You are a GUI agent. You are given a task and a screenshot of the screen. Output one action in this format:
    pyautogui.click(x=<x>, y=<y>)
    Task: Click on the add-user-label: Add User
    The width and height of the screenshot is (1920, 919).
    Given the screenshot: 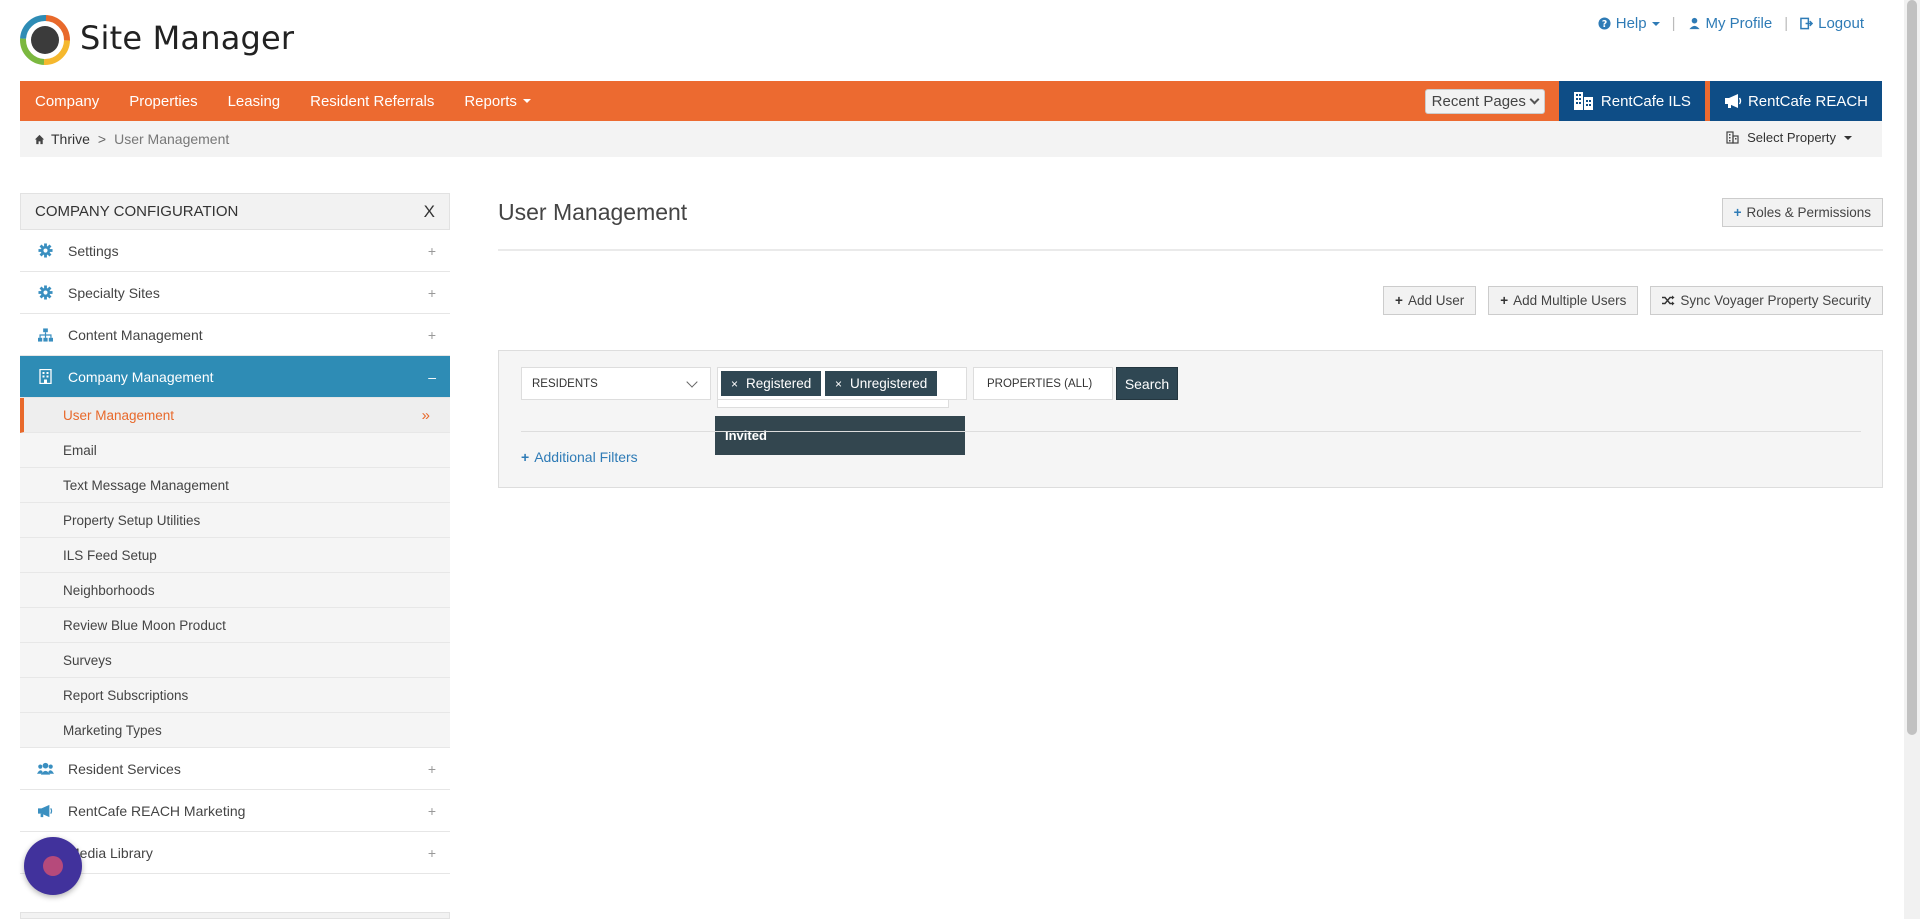 What is the action you would take?
    pyautogui.click(x=1436, y=300)
    